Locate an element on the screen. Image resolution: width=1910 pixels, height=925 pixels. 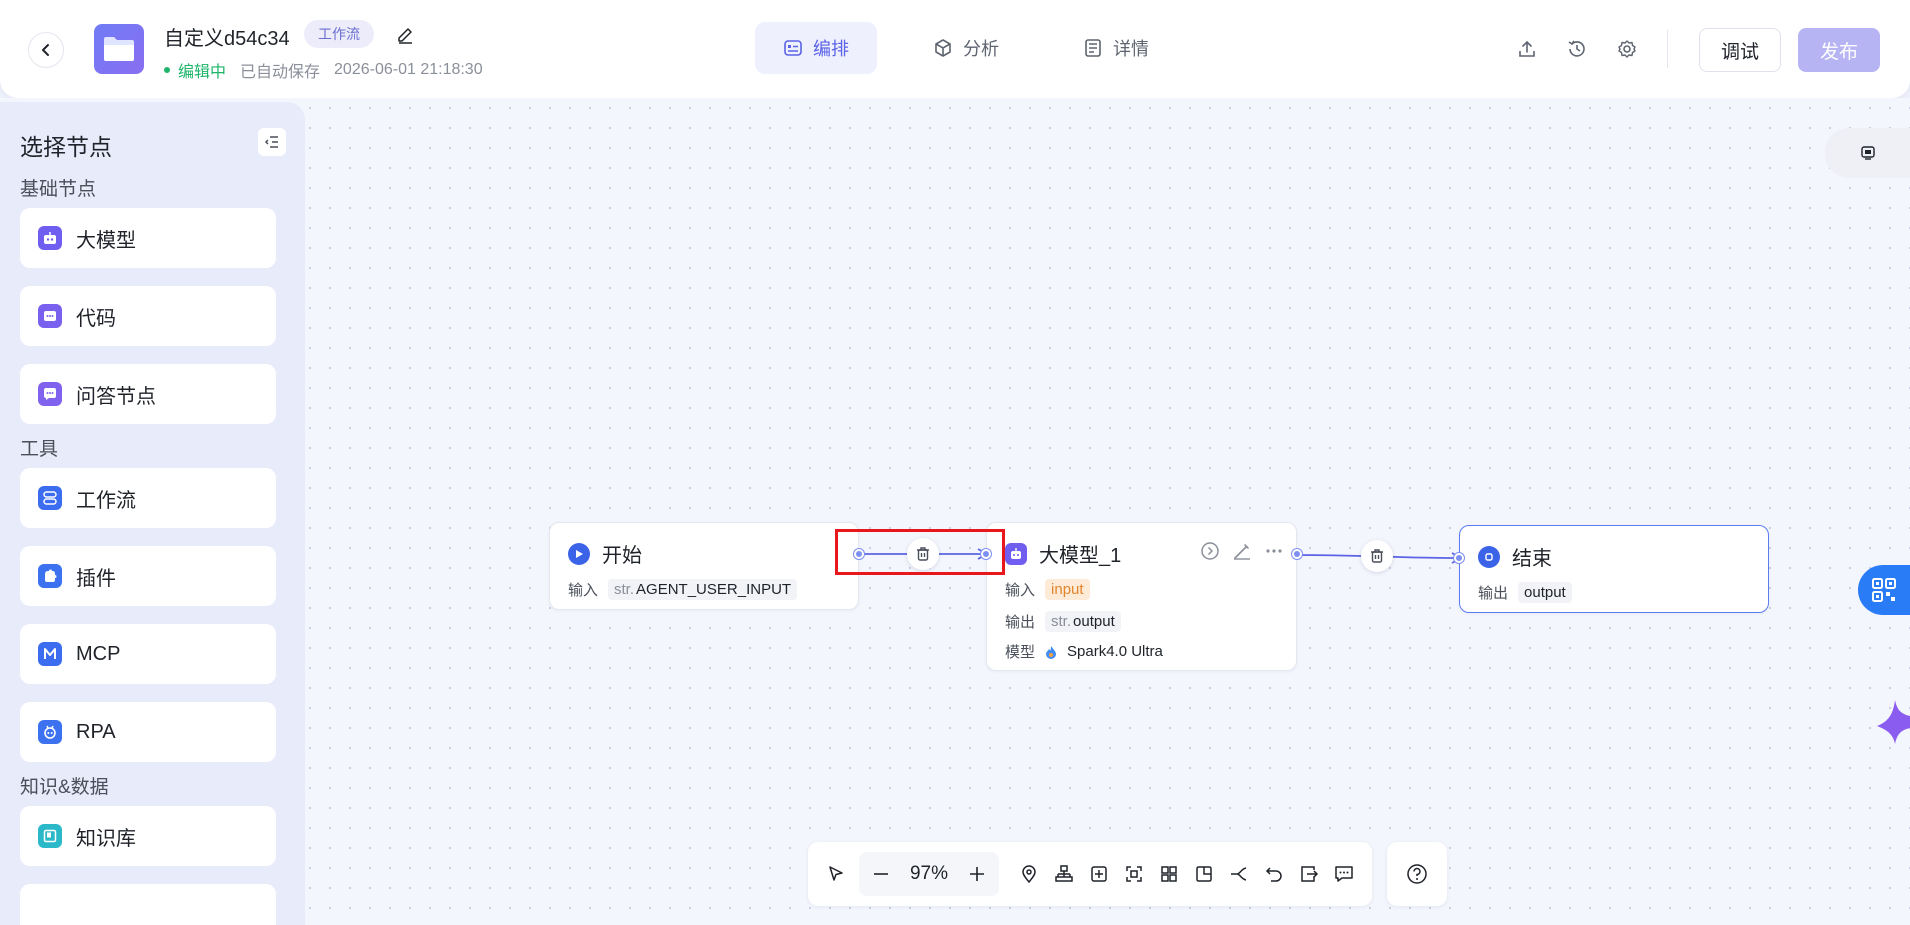
auto-layout-button is located at coordinates (1063, 874).